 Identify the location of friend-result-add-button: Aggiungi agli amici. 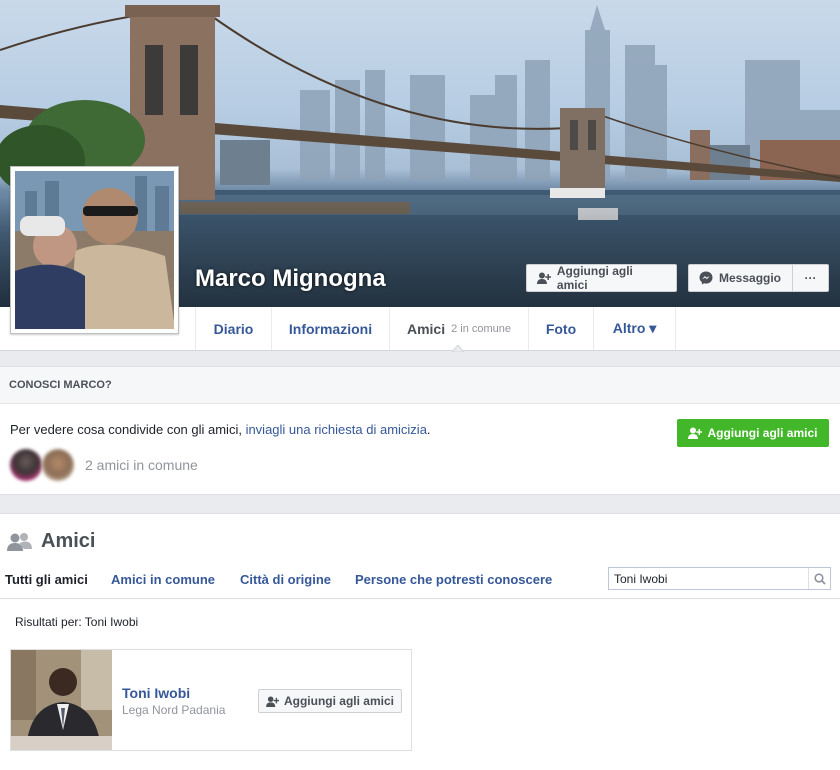
(330, 701).